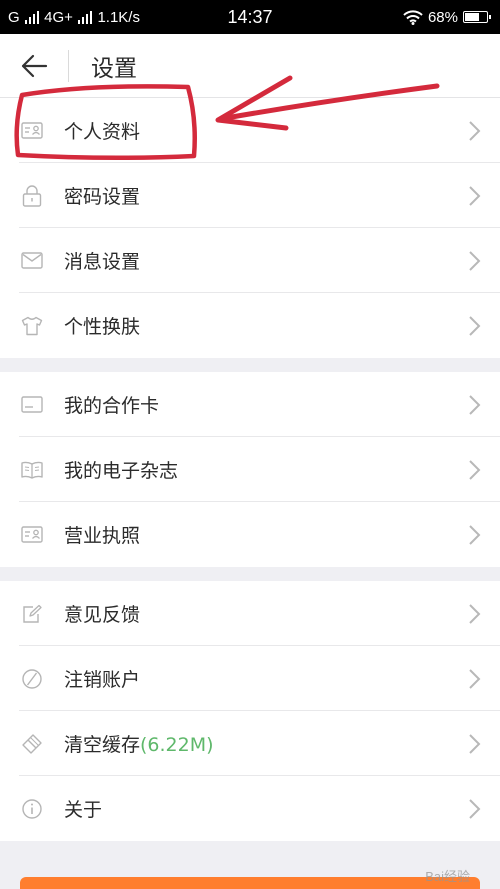 This screenshot has width=500, height=889. I want to click on setting-label: 个人资料, so click(102, 132).